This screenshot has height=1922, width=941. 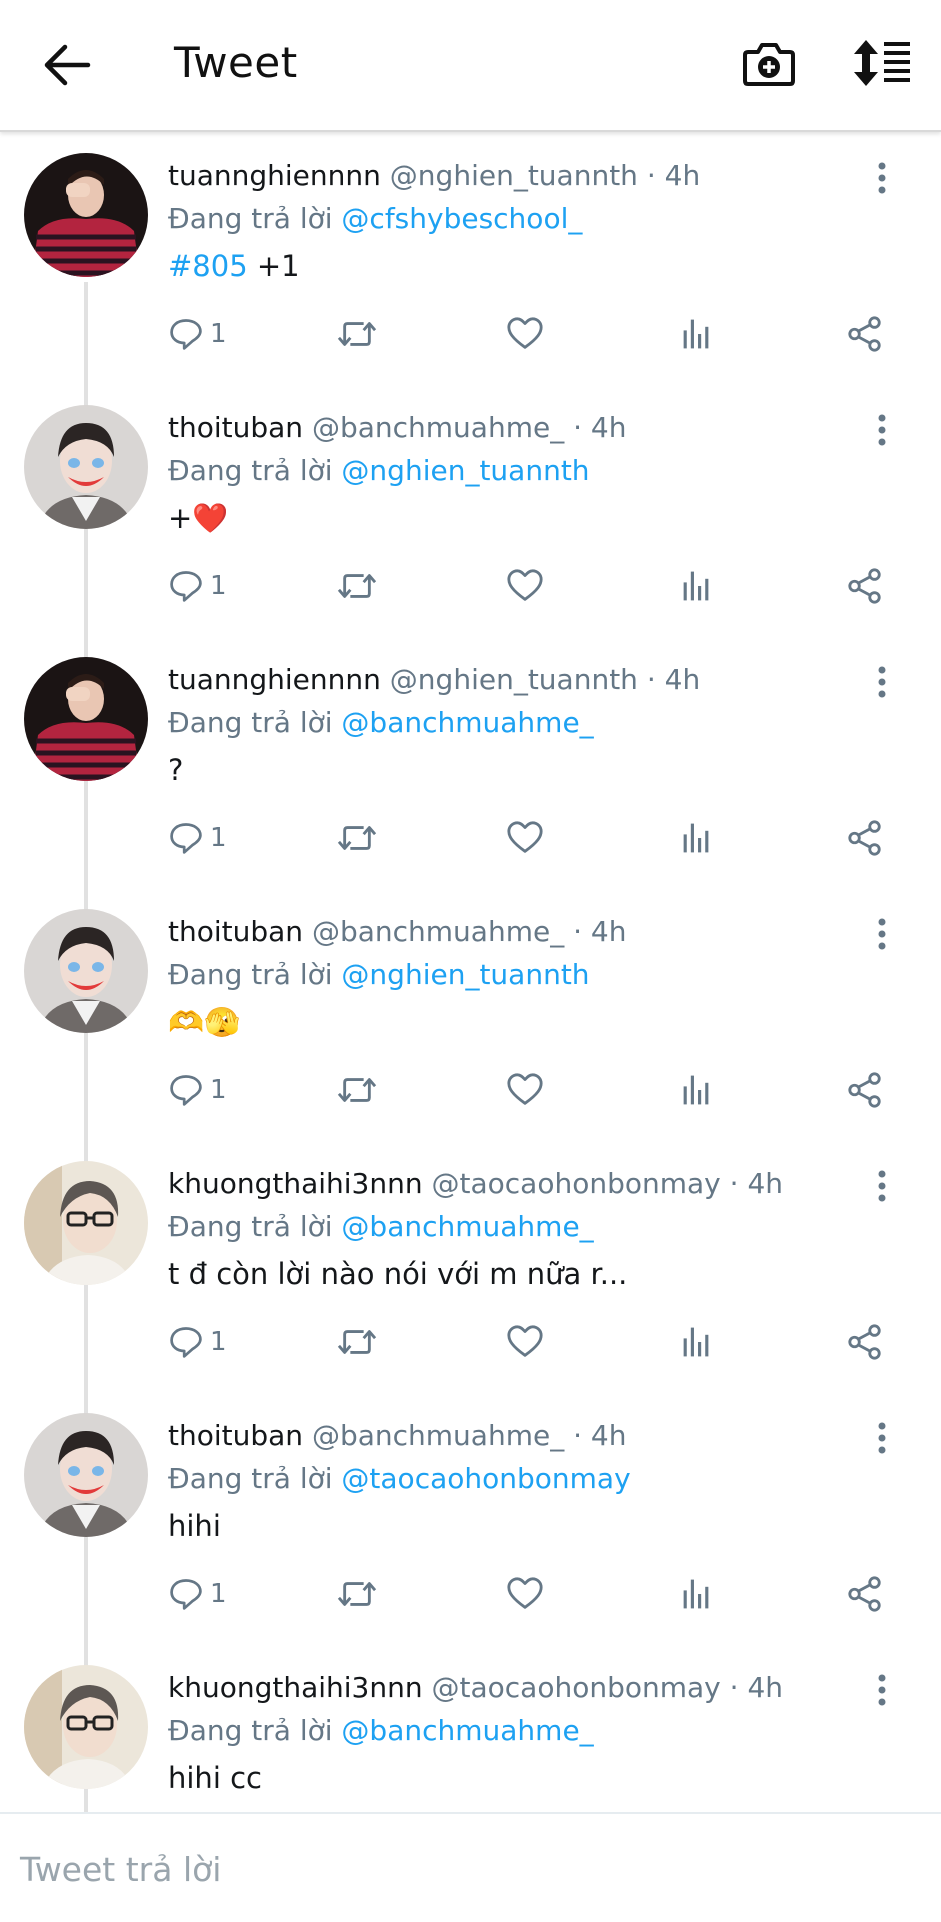 What do you see at coordinates (250, 722) in the screenshot?
I see `reply-label: Đang trả lời` at bounding box center [250, 722].